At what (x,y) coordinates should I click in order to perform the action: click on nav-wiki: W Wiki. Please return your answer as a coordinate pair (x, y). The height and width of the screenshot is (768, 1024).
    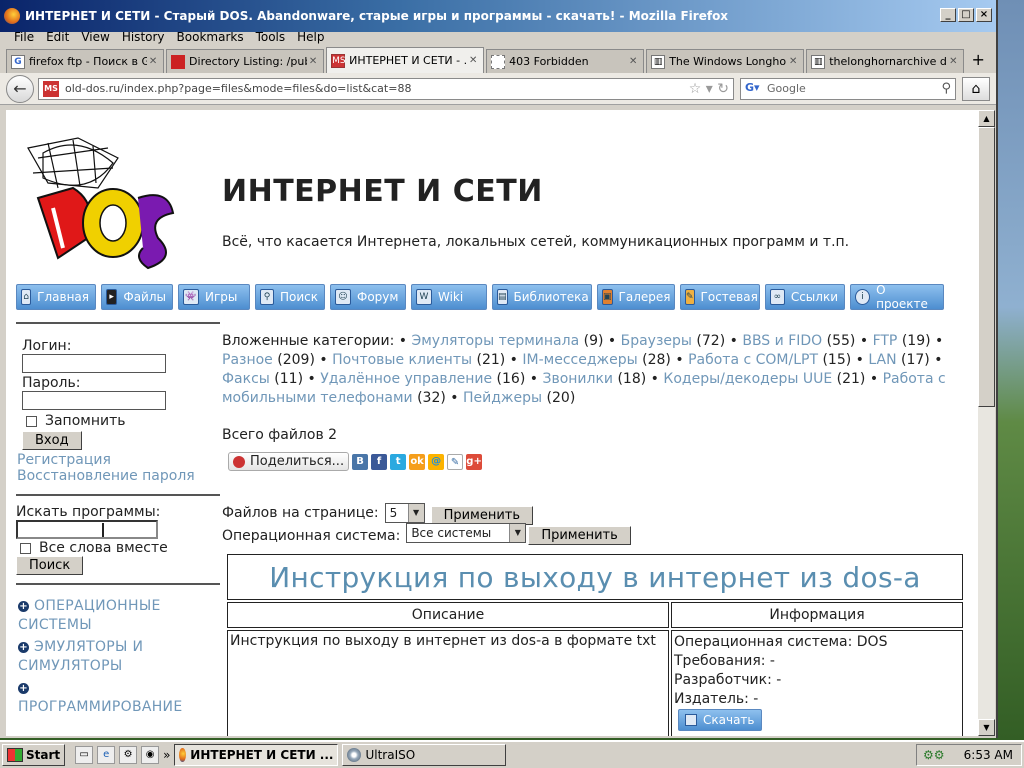
    Looking at the image, I should click on (449, 297).